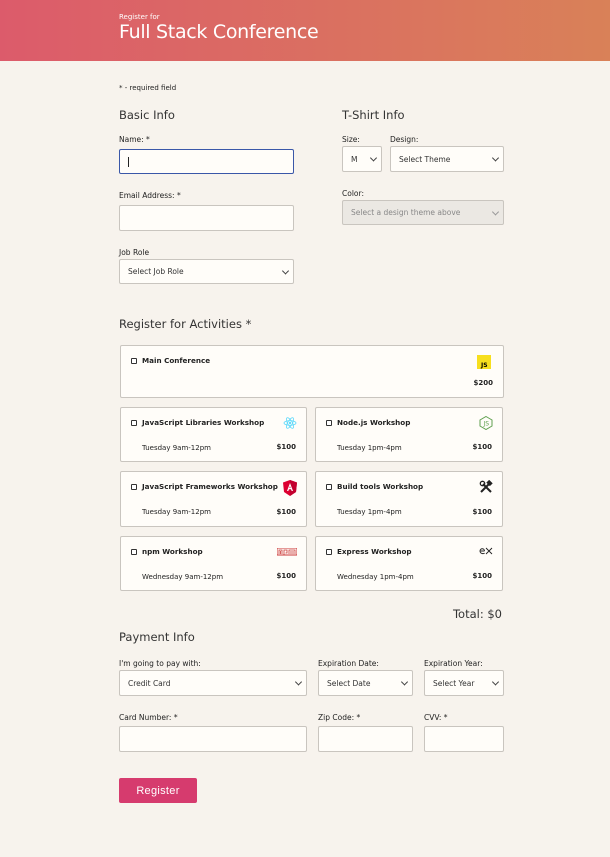 This screenshot has width=610, height=857. What do you see at coordinates (404, 139) in the screenshot?
I see `design-label: Design:` at bounding box center [404, 139].